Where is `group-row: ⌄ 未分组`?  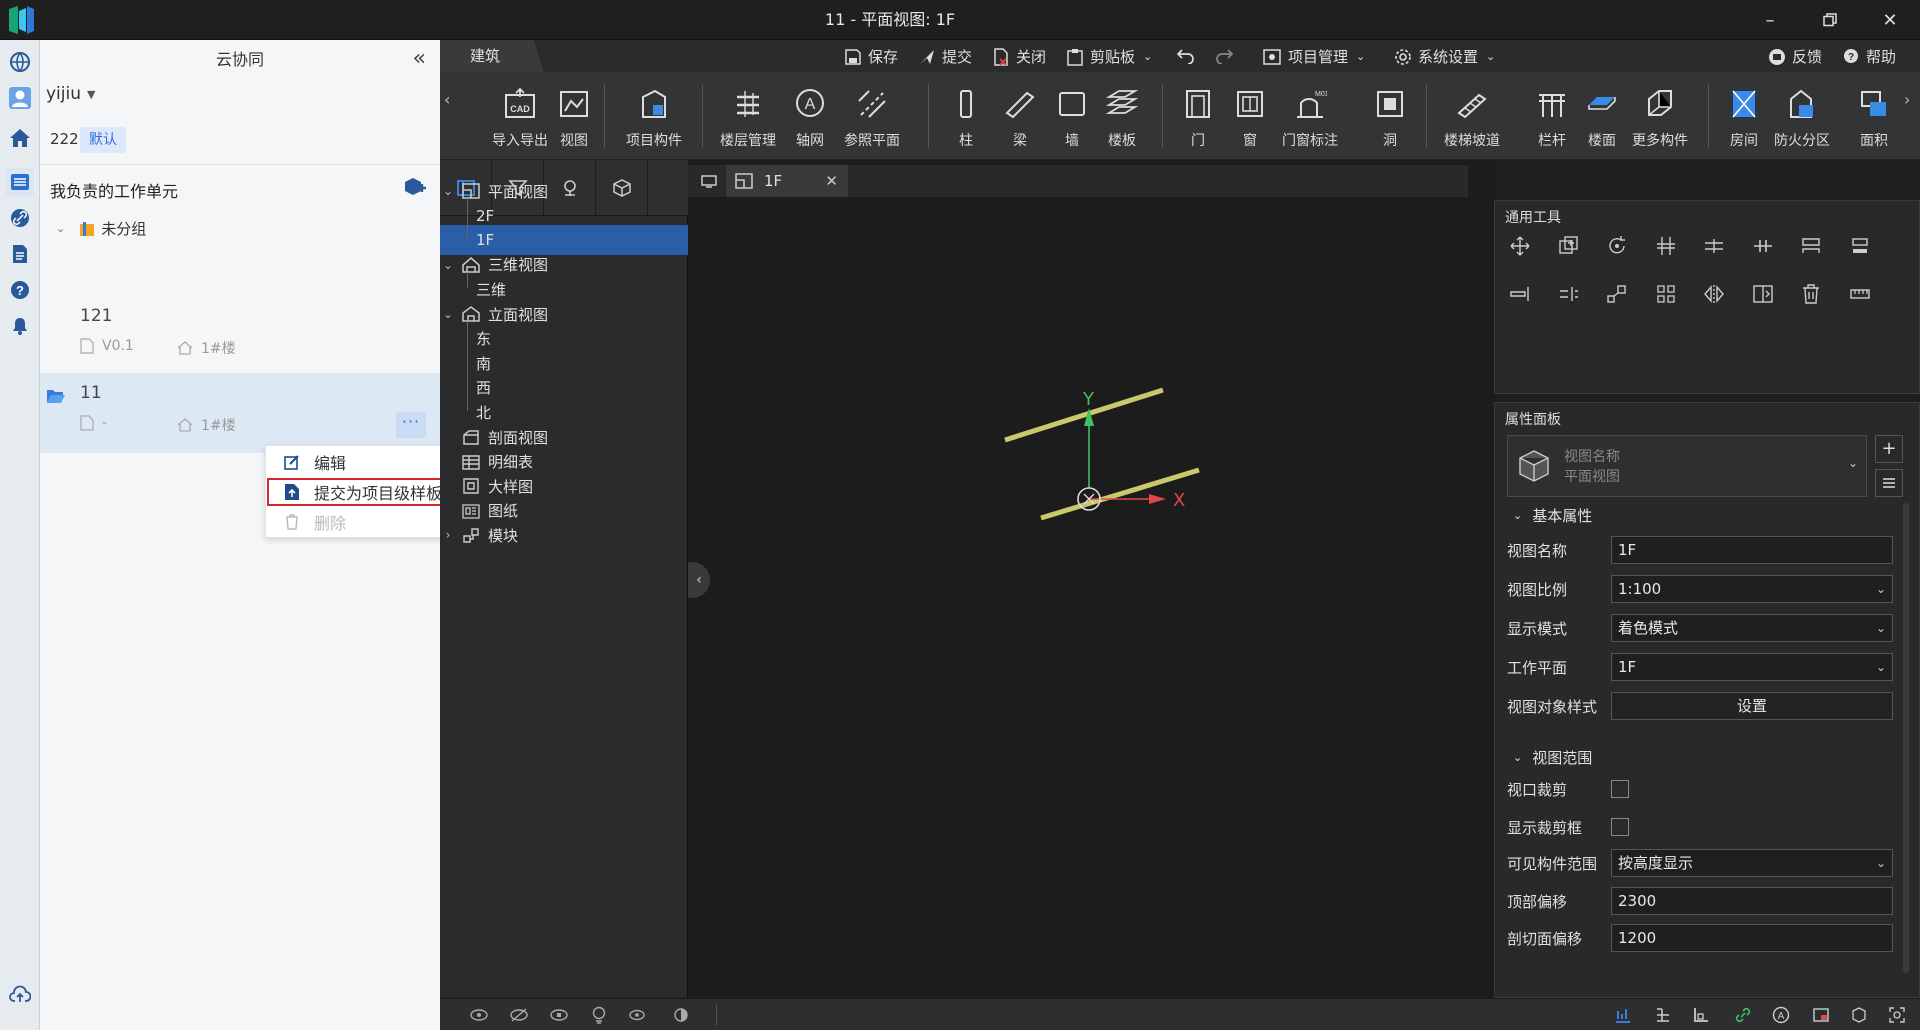
group-row: ⌄ 未分组 is located at coordinates (101, 228).